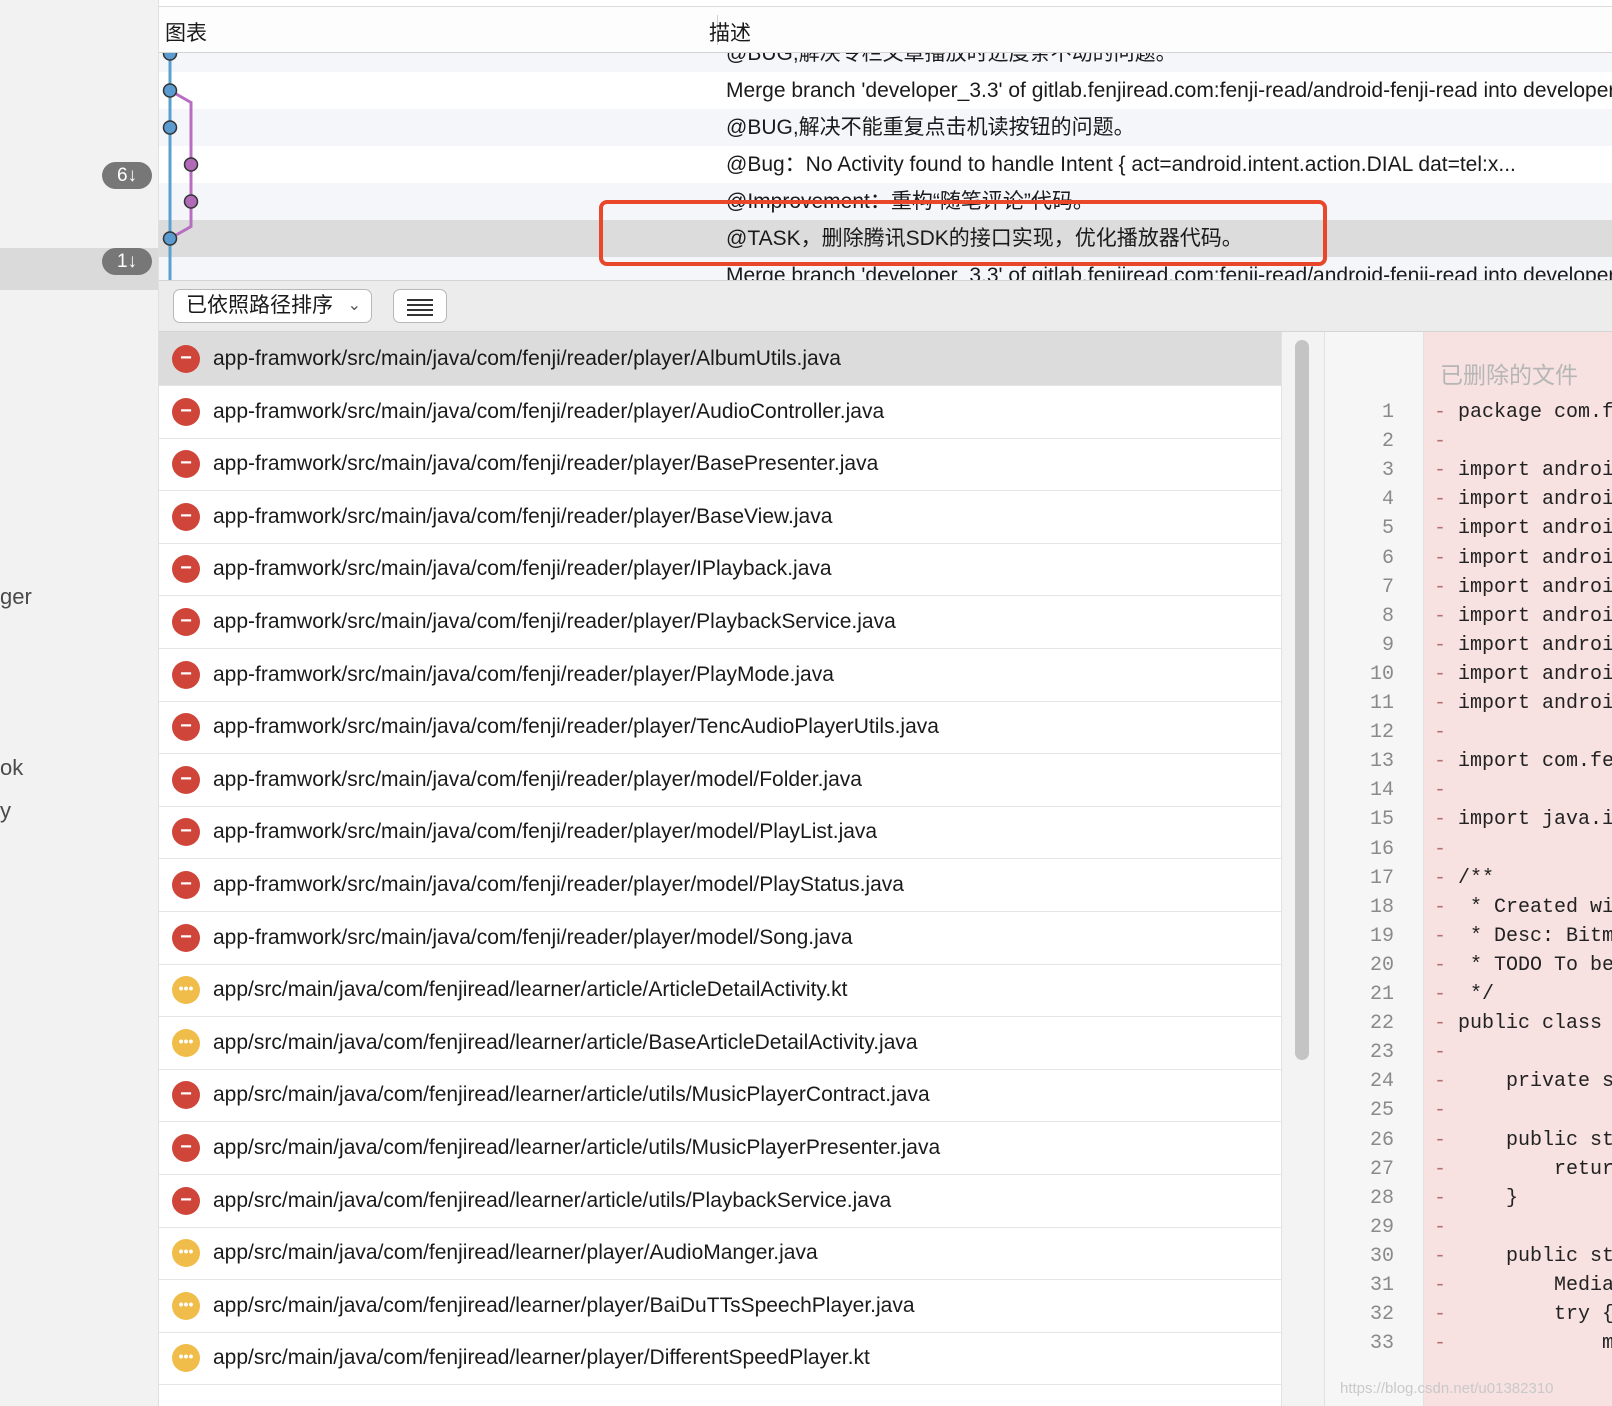  What do you see at coordinates (730, 32) in the screenshot?
I see `column-header-description: 描述` at bounding box center [730, 32].